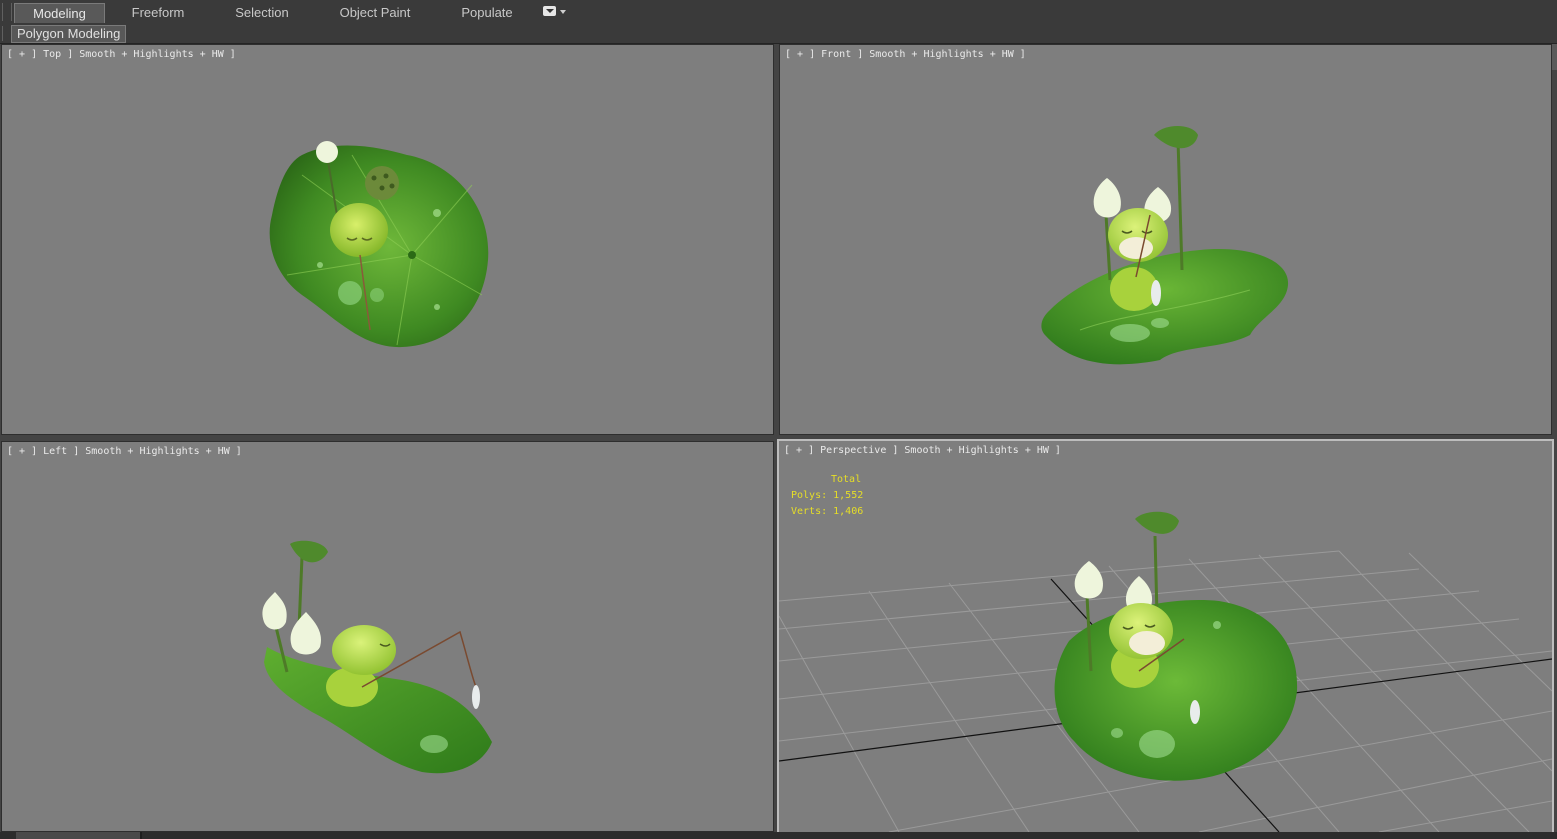 This screenshot has height=839, width=1557. What do you see at coordinates (379, 244) in the screenshot?
I see `model-top-view` at bounding box center [379, 244].